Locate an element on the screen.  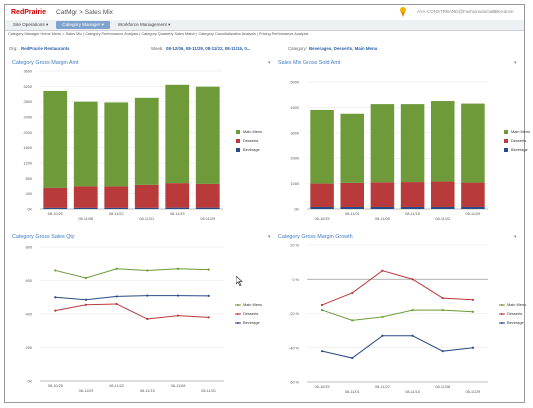
category-filter: Beverages, Desserts, Main Menu is located at coordinates (343, 48).